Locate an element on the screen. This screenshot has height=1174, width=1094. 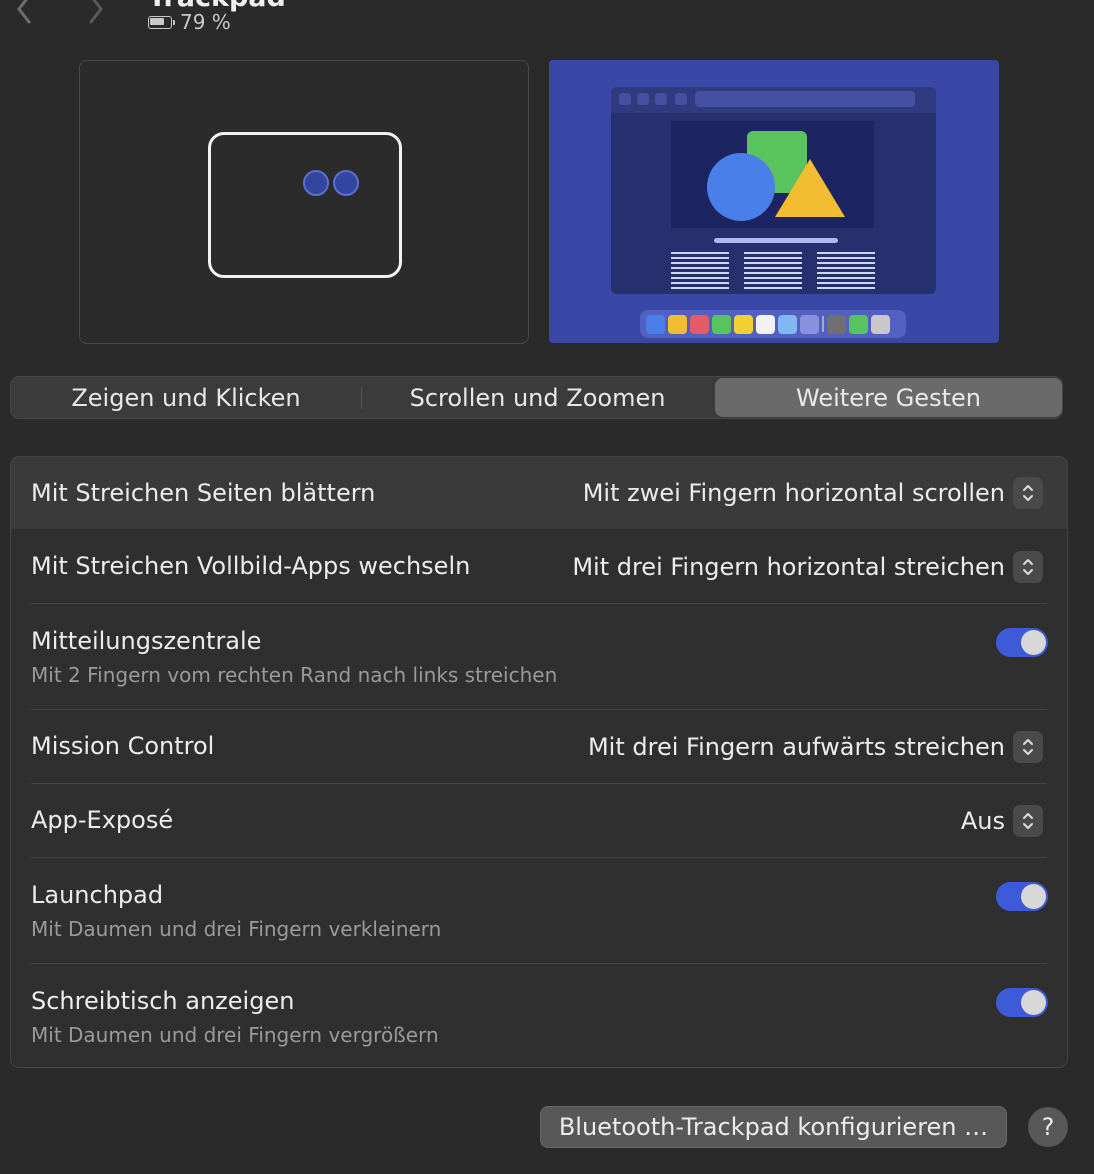
setting-label: Mit Streichen Vollbild-Apps wechseln is located at coordinates (251, 566).